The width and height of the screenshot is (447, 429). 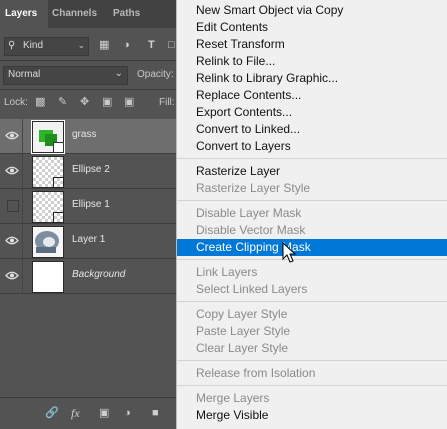 I want to click on menu-item-label: Release from Isolation, so click(x=256, y=373).